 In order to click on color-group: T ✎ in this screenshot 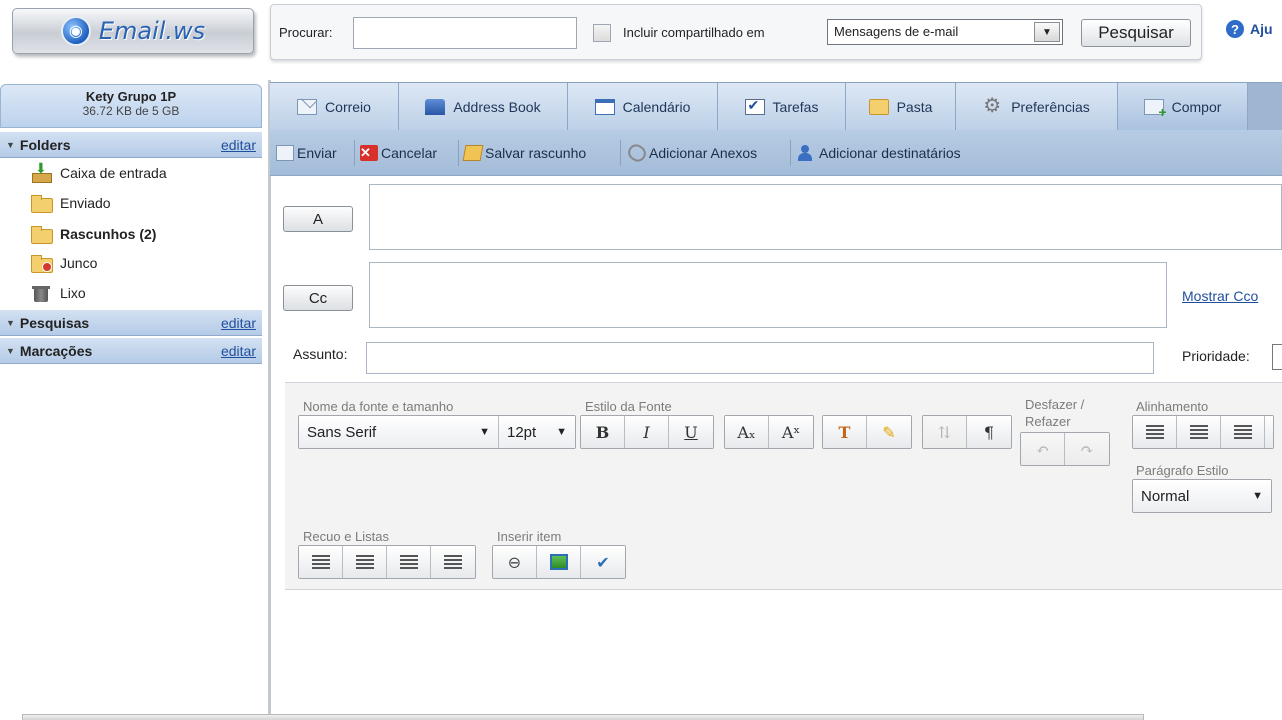, I will do `click(867, 432)`.